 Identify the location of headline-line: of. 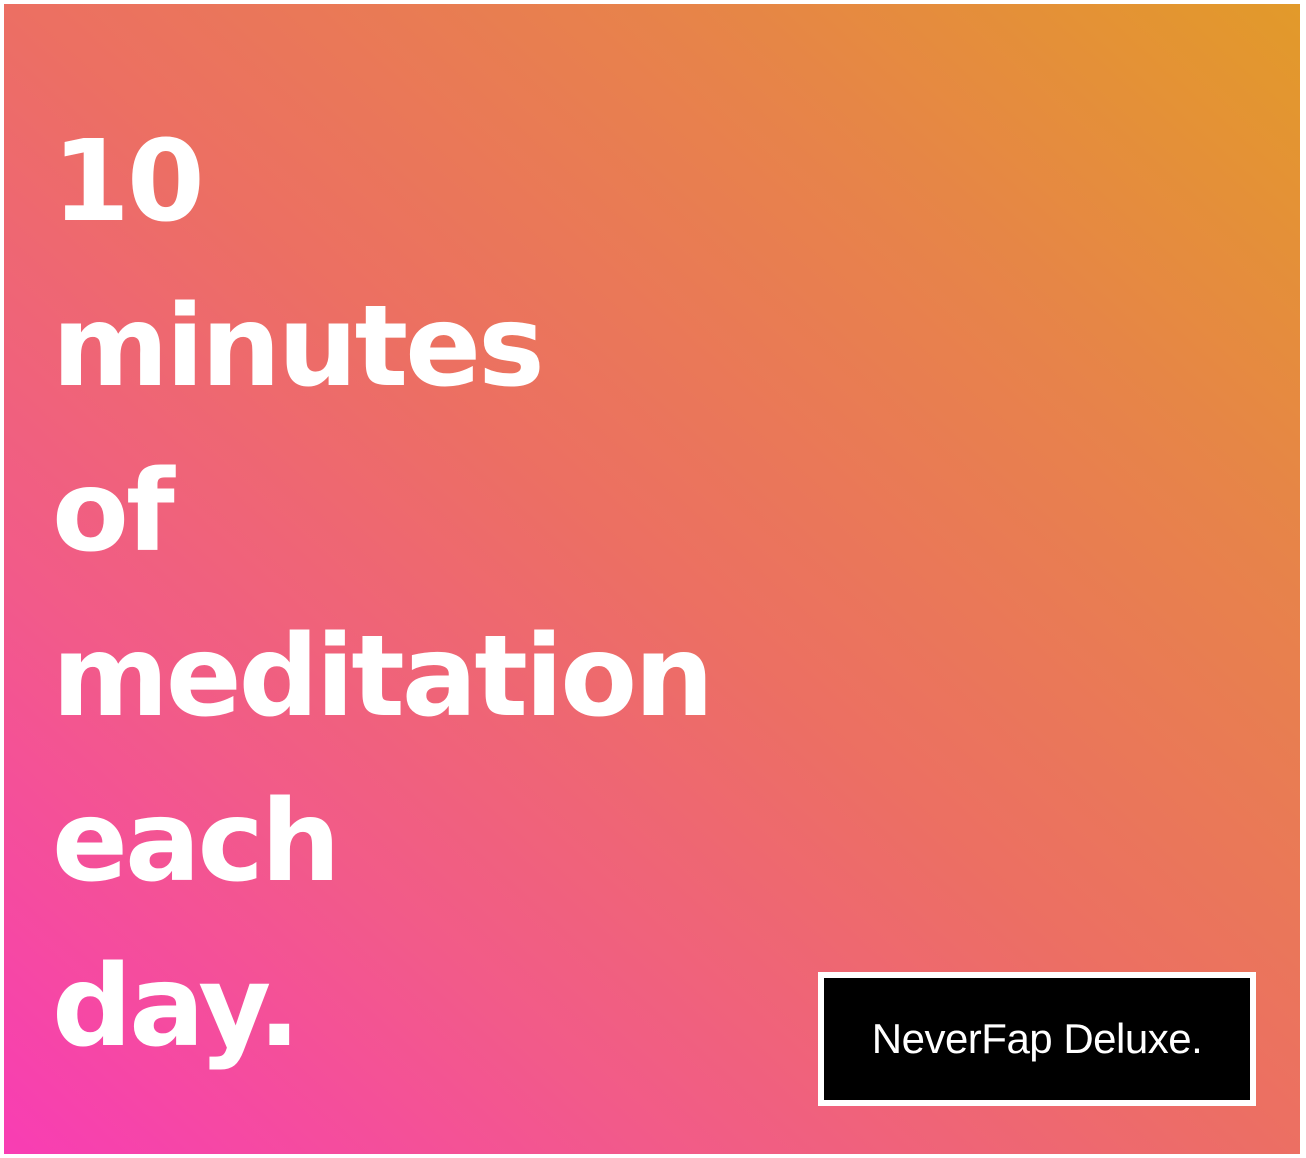
(113, 512).